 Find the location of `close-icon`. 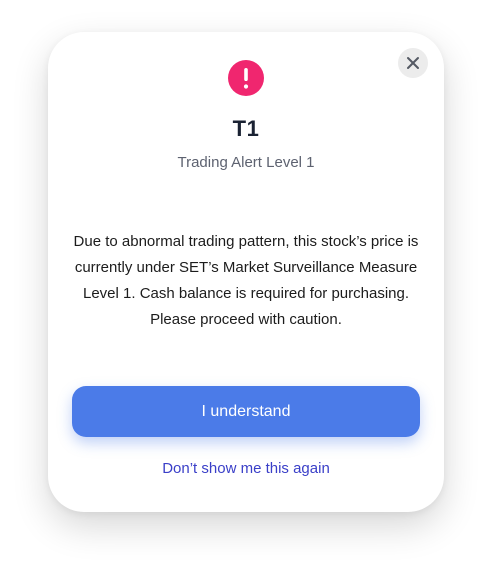

close-icon is located at coordinates (413, 63).